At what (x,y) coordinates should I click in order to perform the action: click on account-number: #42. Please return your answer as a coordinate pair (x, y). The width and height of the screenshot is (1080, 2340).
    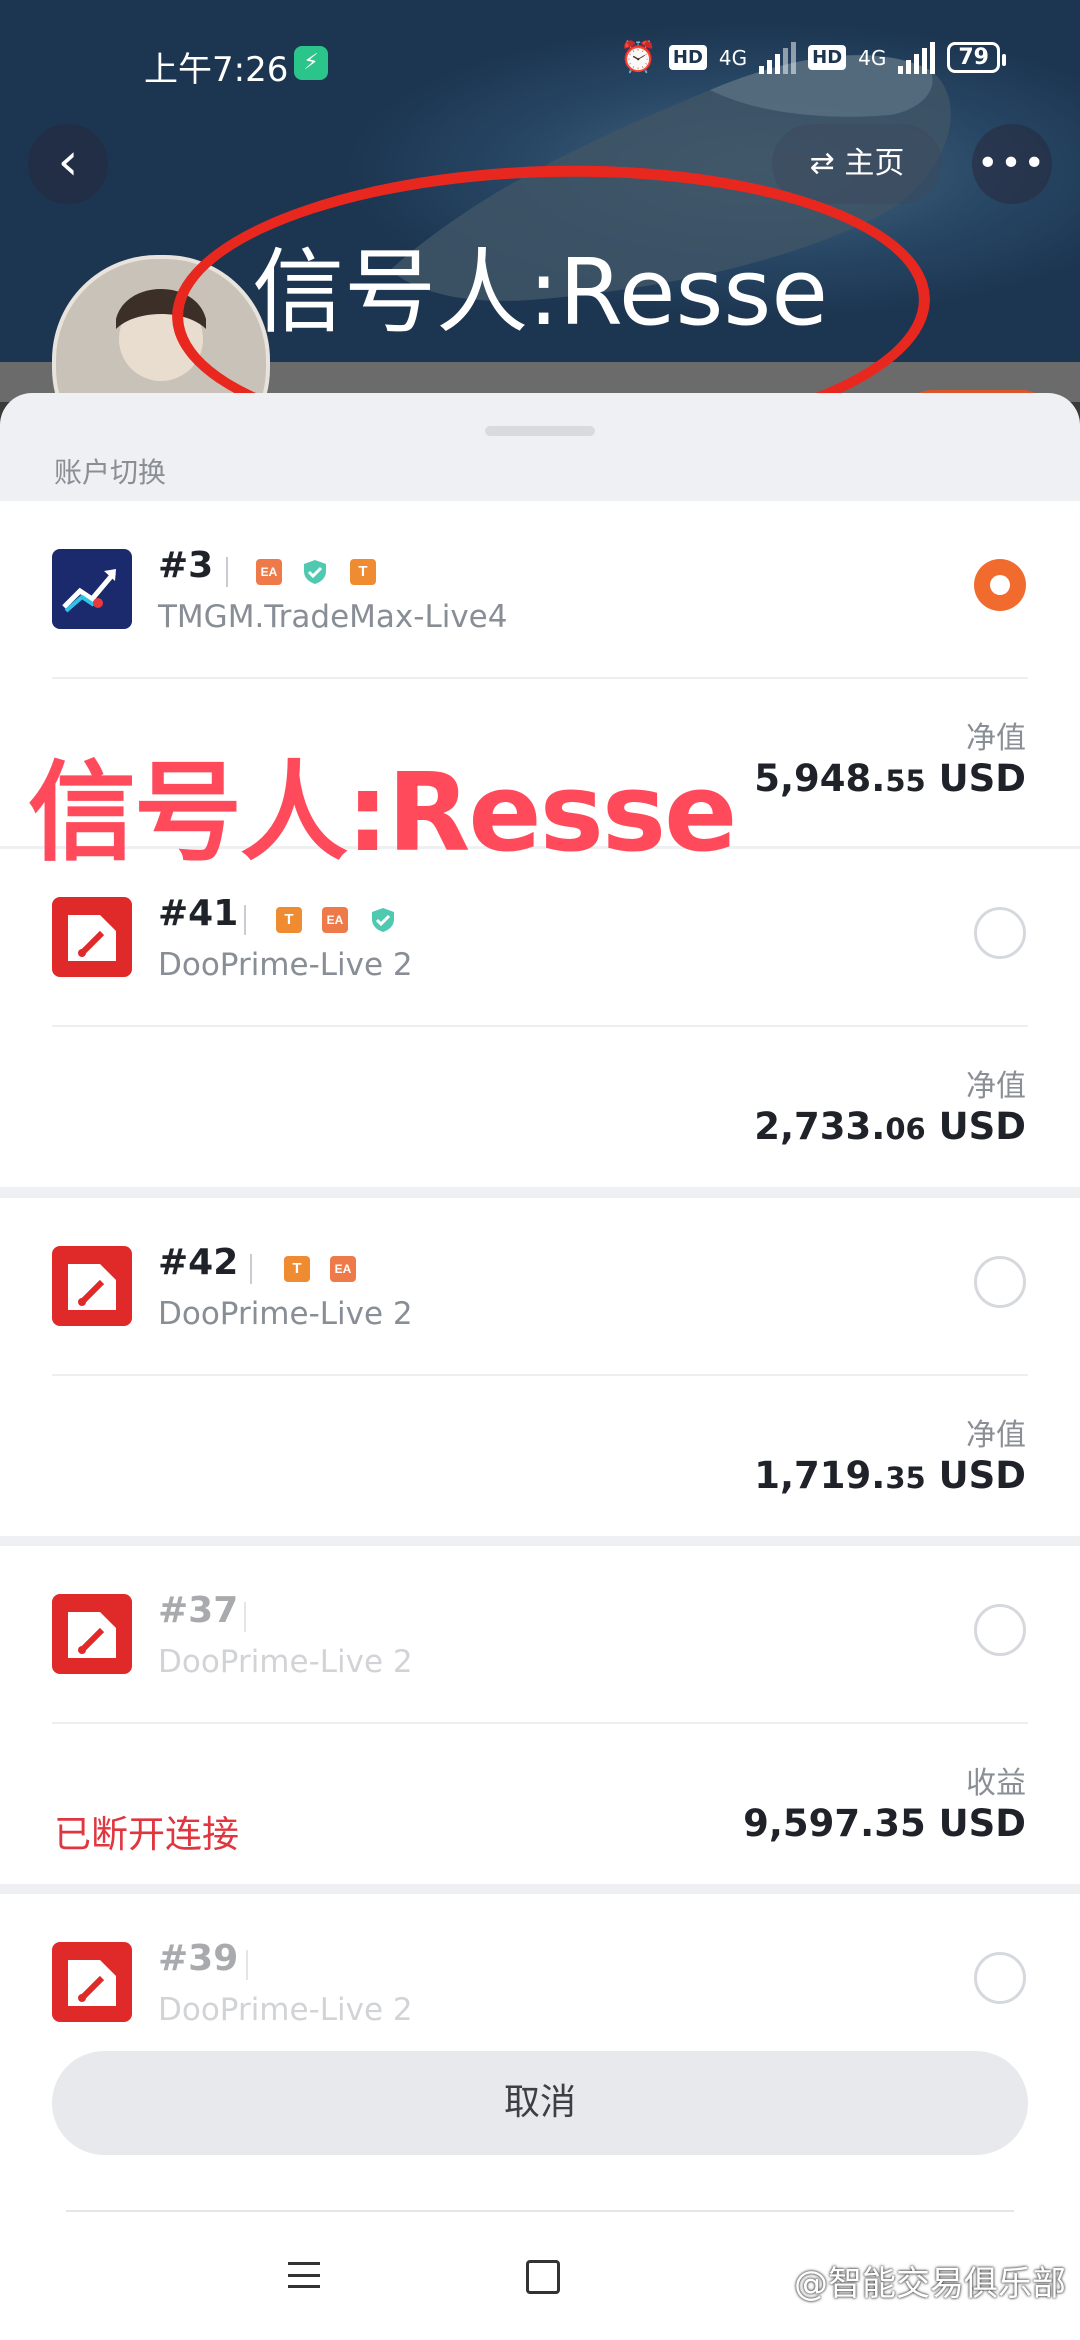
    Looking at the image, I should click on (198, 1262).